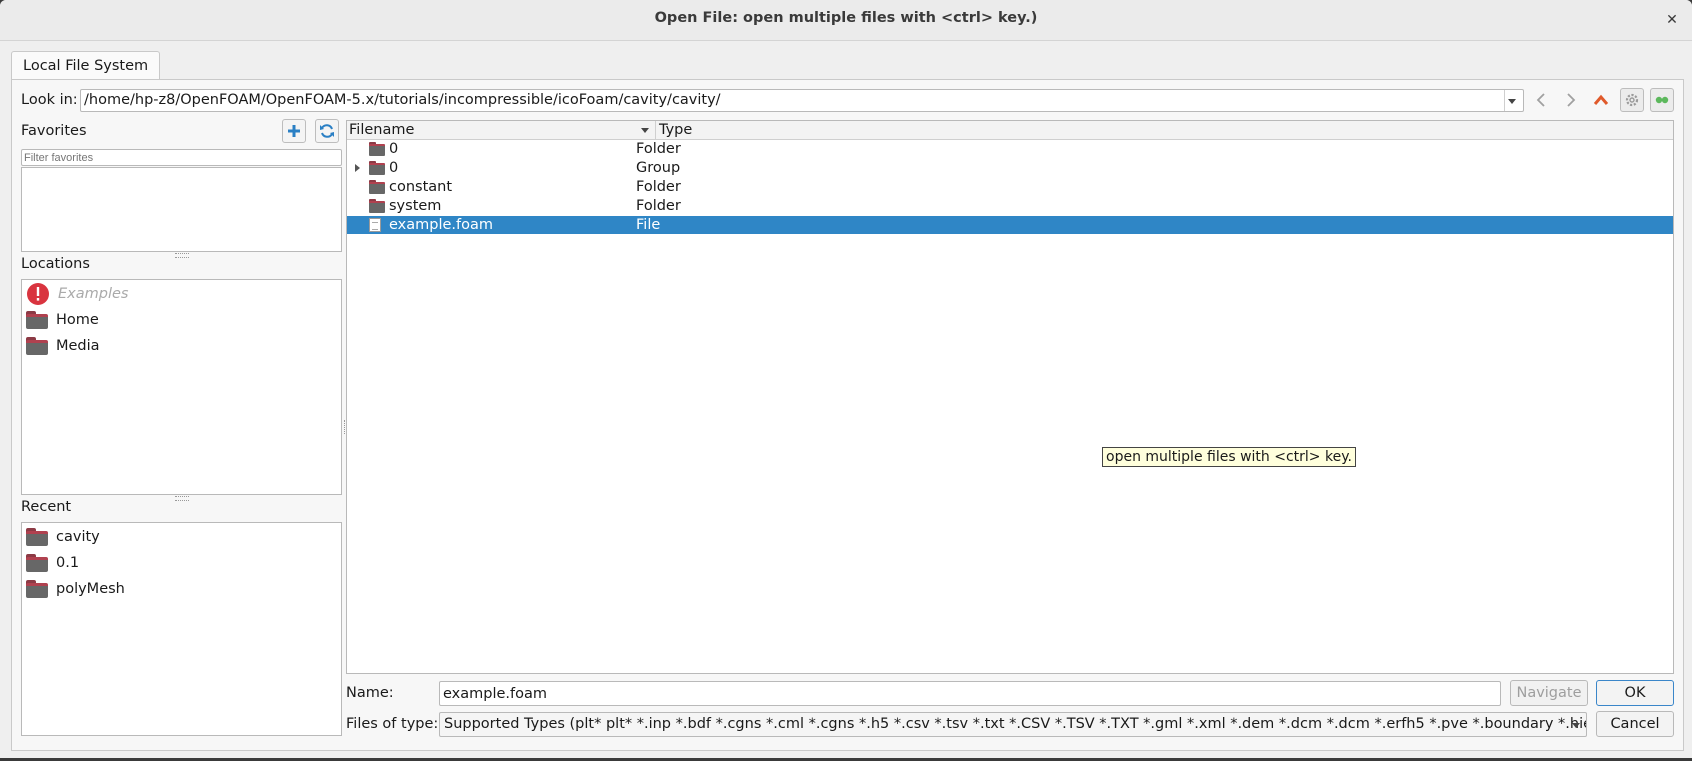 This screenshot has height=761, width=1692. I want to click on locations-list: Examples Home Media, so click(181, 387).